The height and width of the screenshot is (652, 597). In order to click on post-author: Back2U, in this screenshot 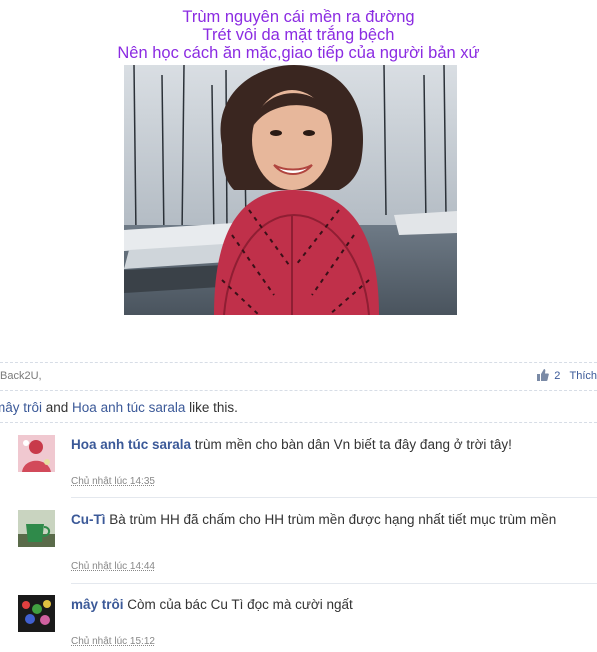, I will do `click(21, 376)`.